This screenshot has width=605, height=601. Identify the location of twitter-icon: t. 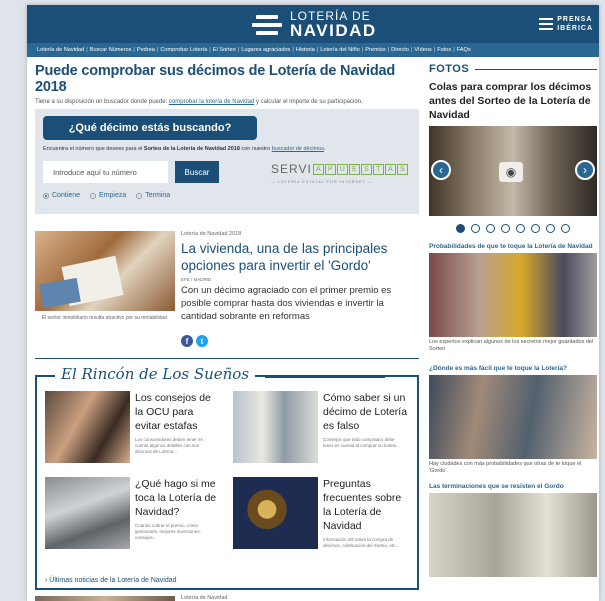
(202, 341).